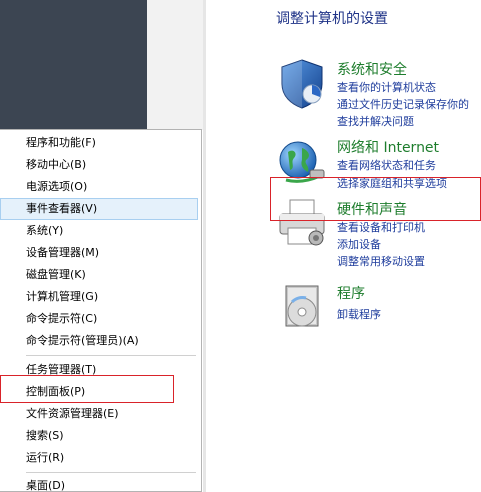 The height and width of the screenshot is (492, 481). Describe the element at coordinates (99, 165) in the screenshot. I see `menu-item-mobility-center: 移动中心(B)` at that location.